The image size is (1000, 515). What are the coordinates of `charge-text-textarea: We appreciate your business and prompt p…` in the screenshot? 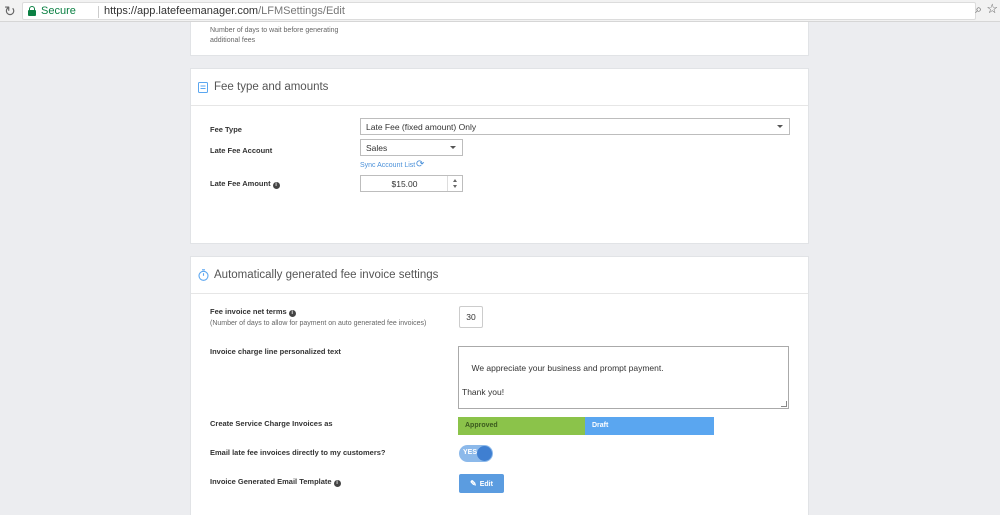 It's located at (623, 377).